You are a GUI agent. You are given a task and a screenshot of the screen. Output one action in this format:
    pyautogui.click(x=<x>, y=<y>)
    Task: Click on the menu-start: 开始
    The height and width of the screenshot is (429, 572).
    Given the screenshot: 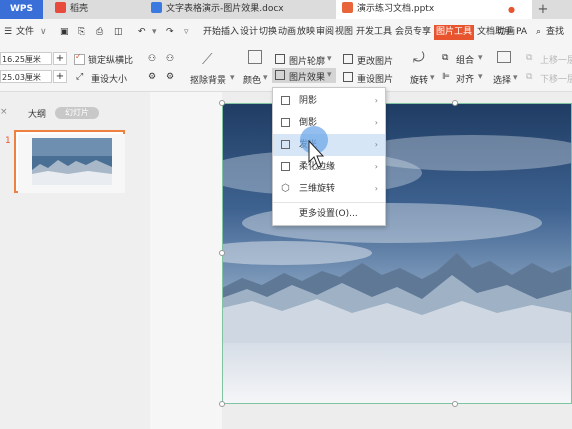 What is the action you would take?
    pyautogui.click(x=212, y=32)
    